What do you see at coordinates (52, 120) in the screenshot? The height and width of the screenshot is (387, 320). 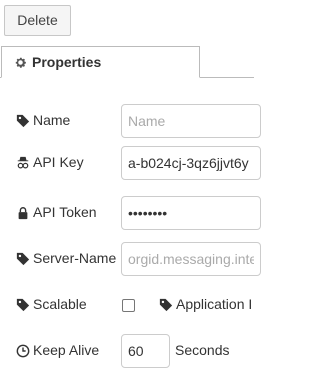 I see `name-label: Name` at bounding box center [52, 120].